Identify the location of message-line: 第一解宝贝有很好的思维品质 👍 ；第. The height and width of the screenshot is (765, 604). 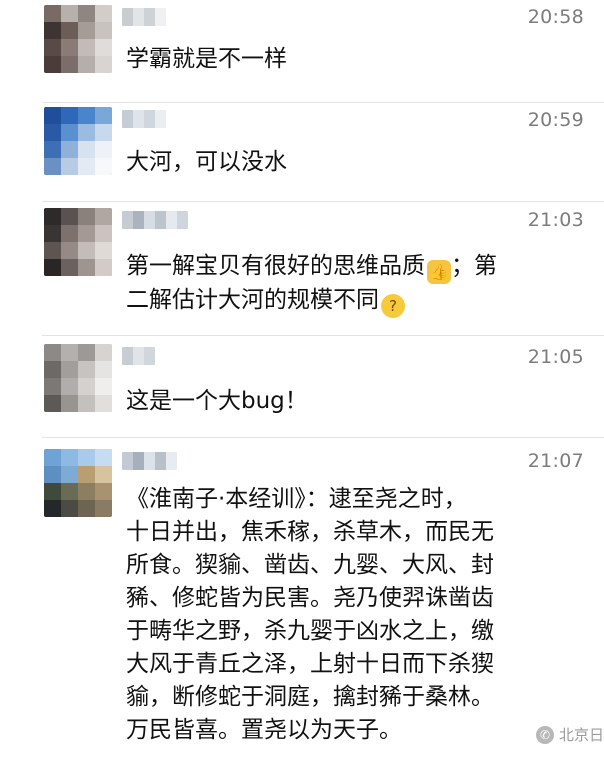
(311, 267).